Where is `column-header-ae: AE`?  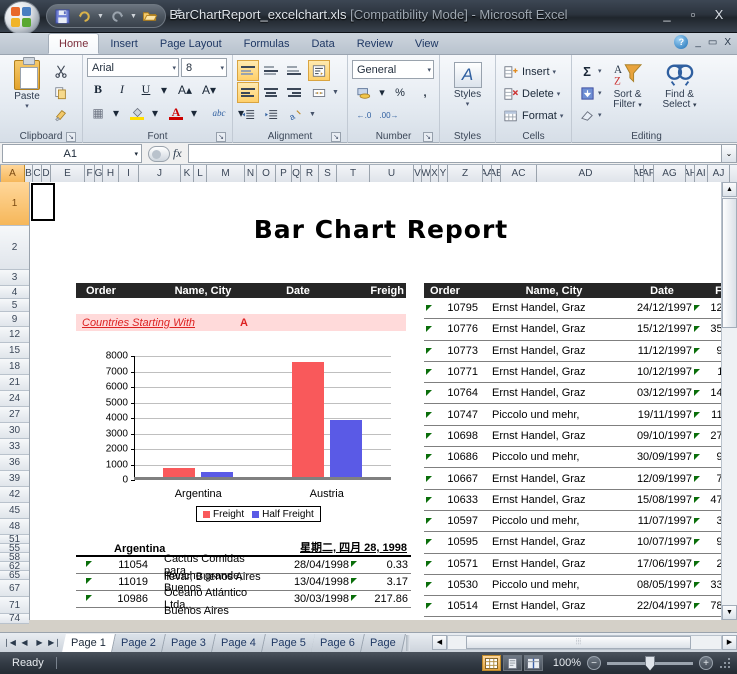
column-header-ae: AE is located at coordinates (639, 173).